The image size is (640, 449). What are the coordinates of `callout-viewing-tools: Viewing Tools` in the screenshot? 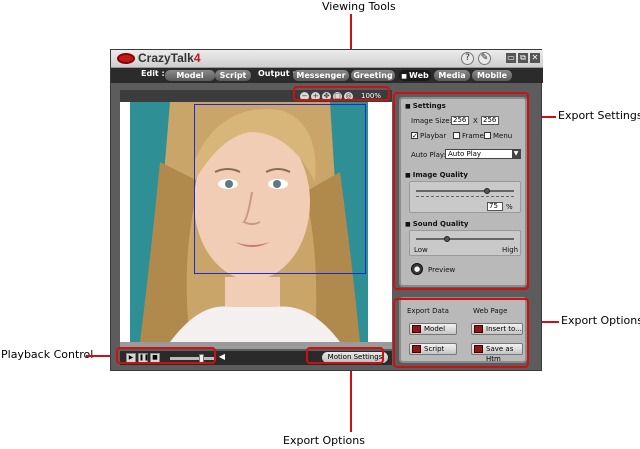 It's located at (359, 6).